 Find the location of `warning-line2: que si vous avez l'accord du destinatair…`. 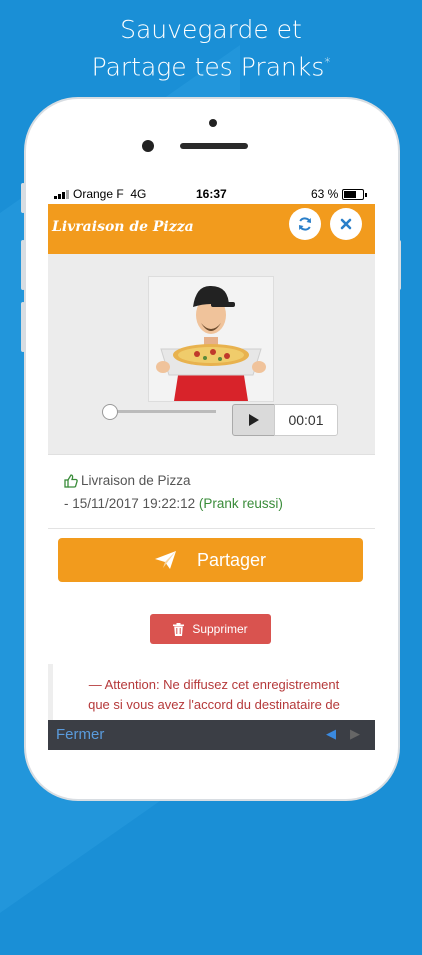

warning-line2: que si vous avez l'accord du destinatair… is located at coordinates (214, 704).